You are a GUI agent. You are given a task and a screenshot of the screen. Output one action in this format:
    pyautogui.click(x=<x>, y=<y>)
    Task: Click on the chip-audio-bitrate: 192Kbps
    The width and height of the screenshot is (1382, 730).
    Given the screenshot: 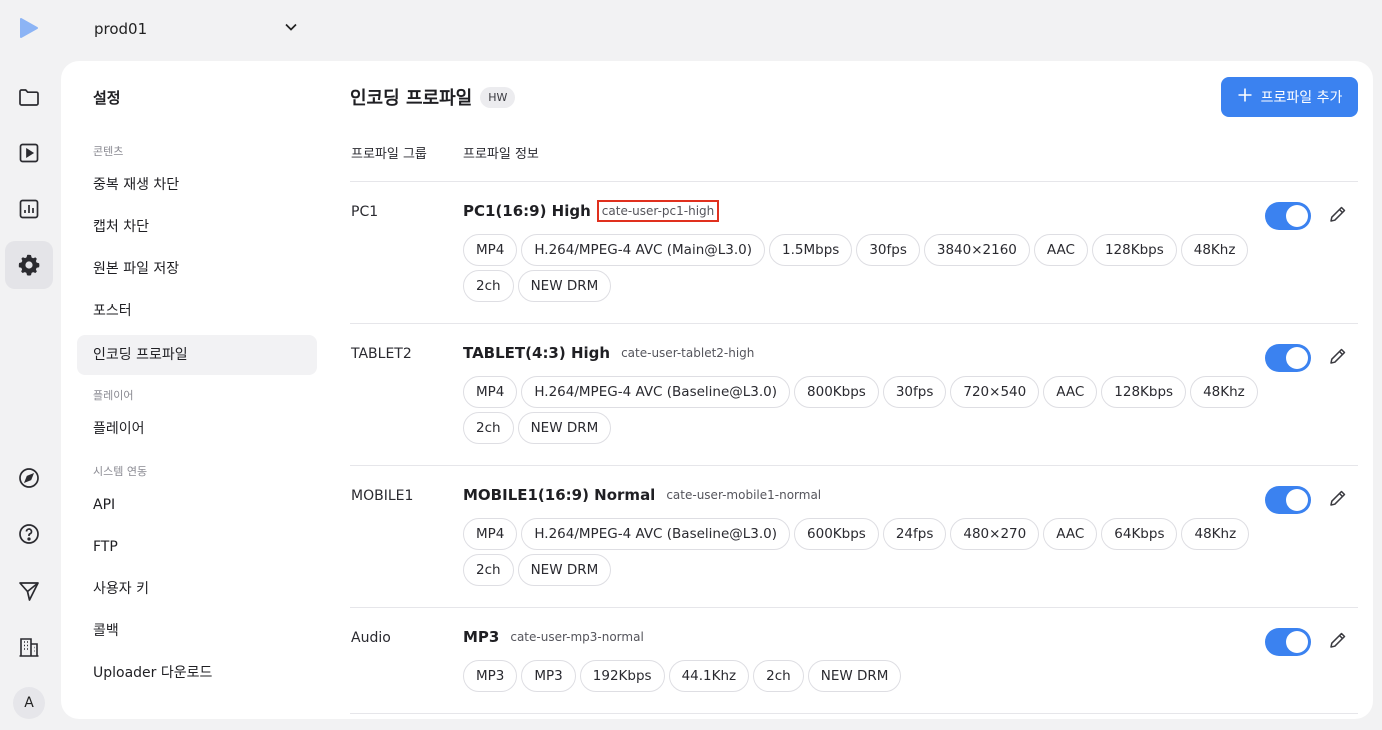 What is the action you would take?
    pyautogui.click(x=622, y=676)
    